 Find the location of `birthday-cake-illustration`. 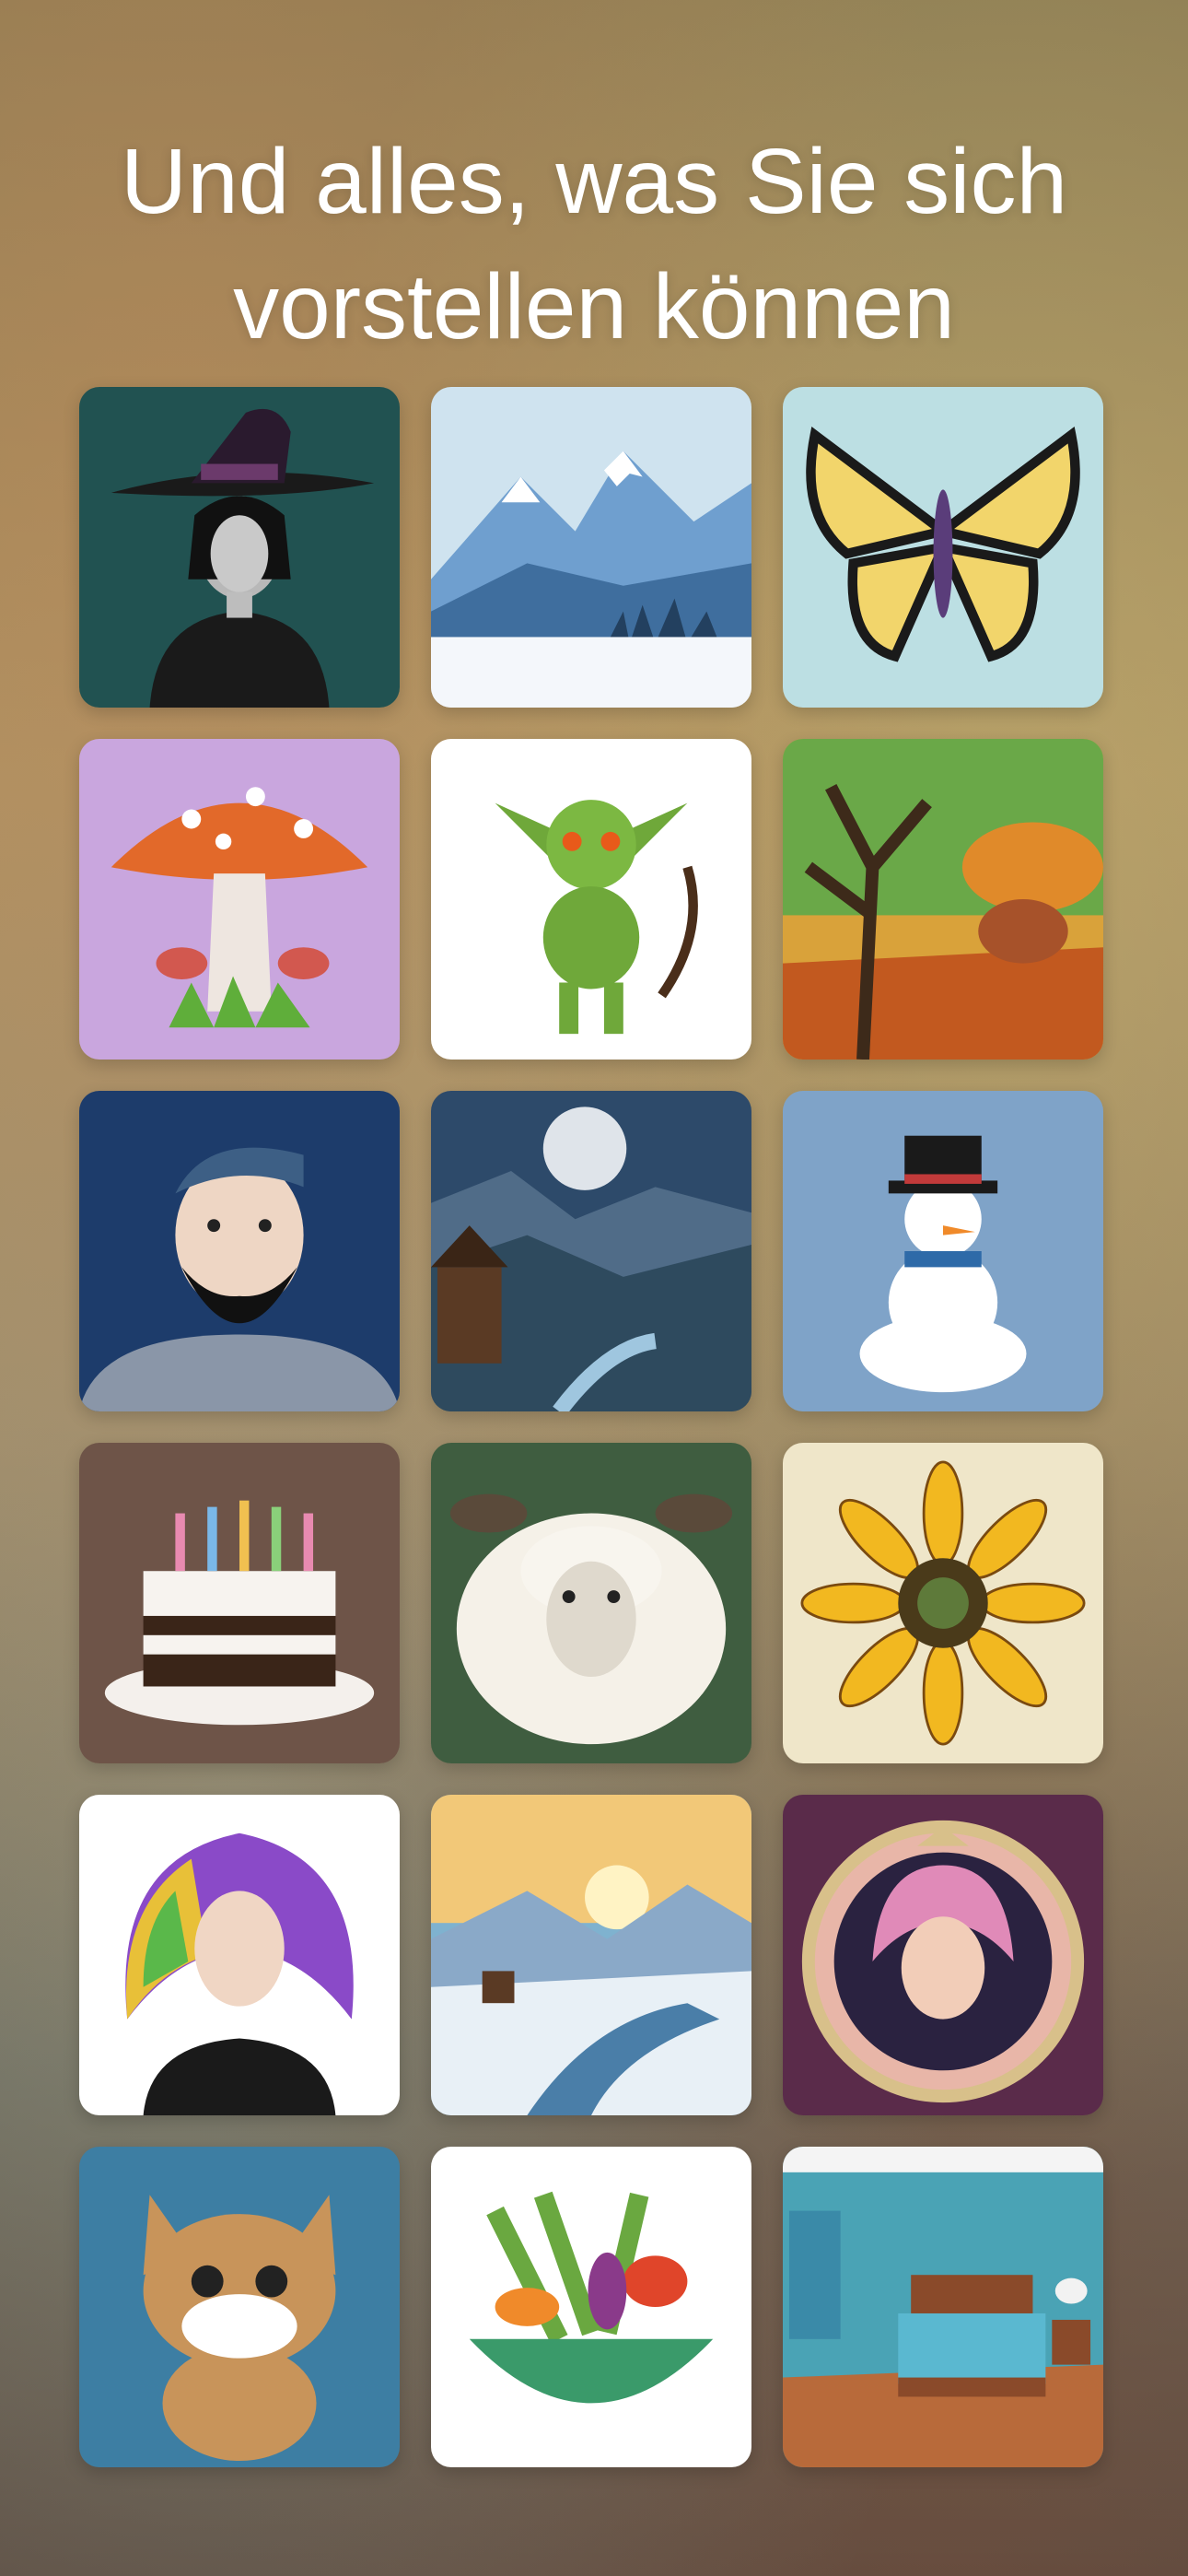

birthday-cake-illustration is located at coordinates (239, 1603).